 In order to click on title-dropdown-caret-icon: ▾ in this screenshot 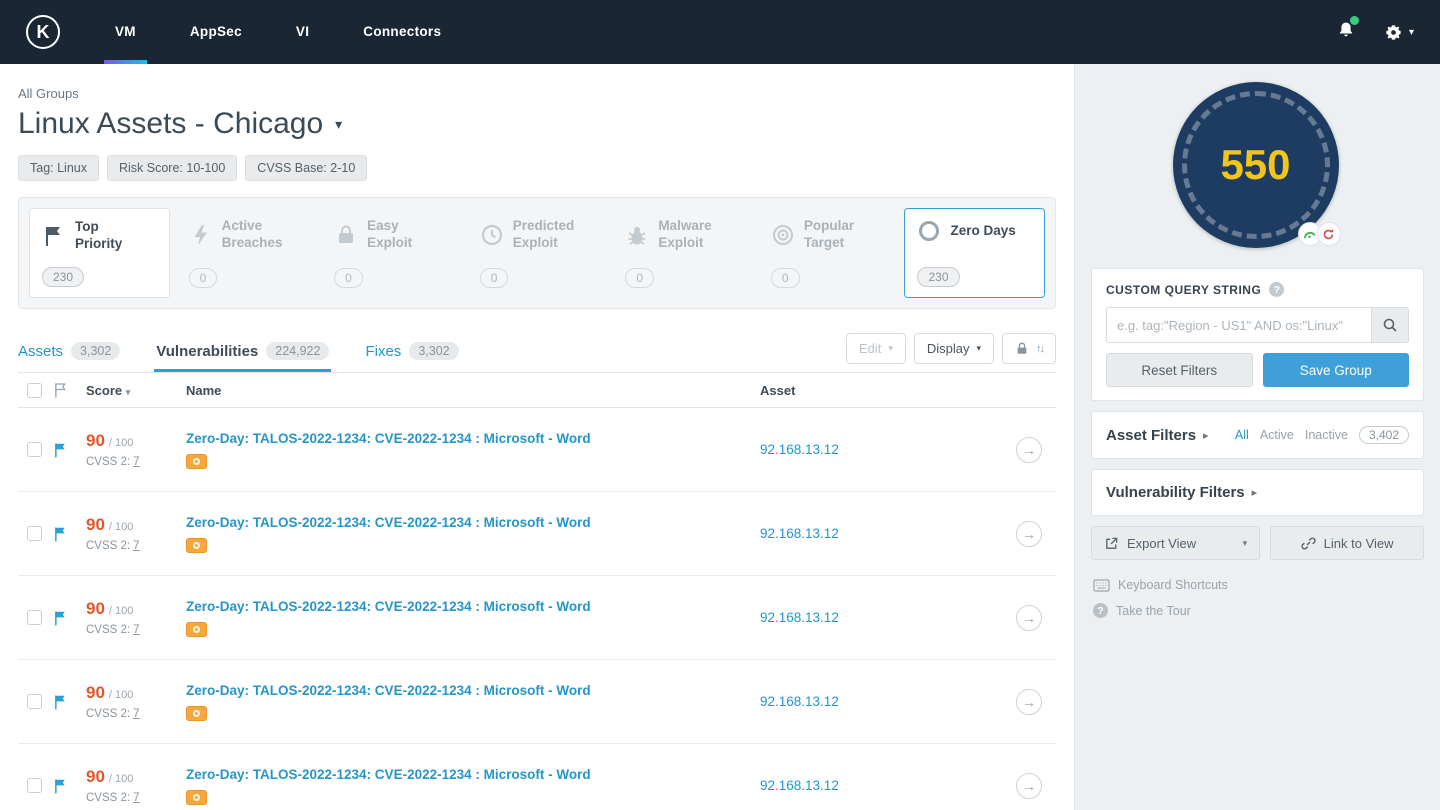, I will do `click(338, 124)`.